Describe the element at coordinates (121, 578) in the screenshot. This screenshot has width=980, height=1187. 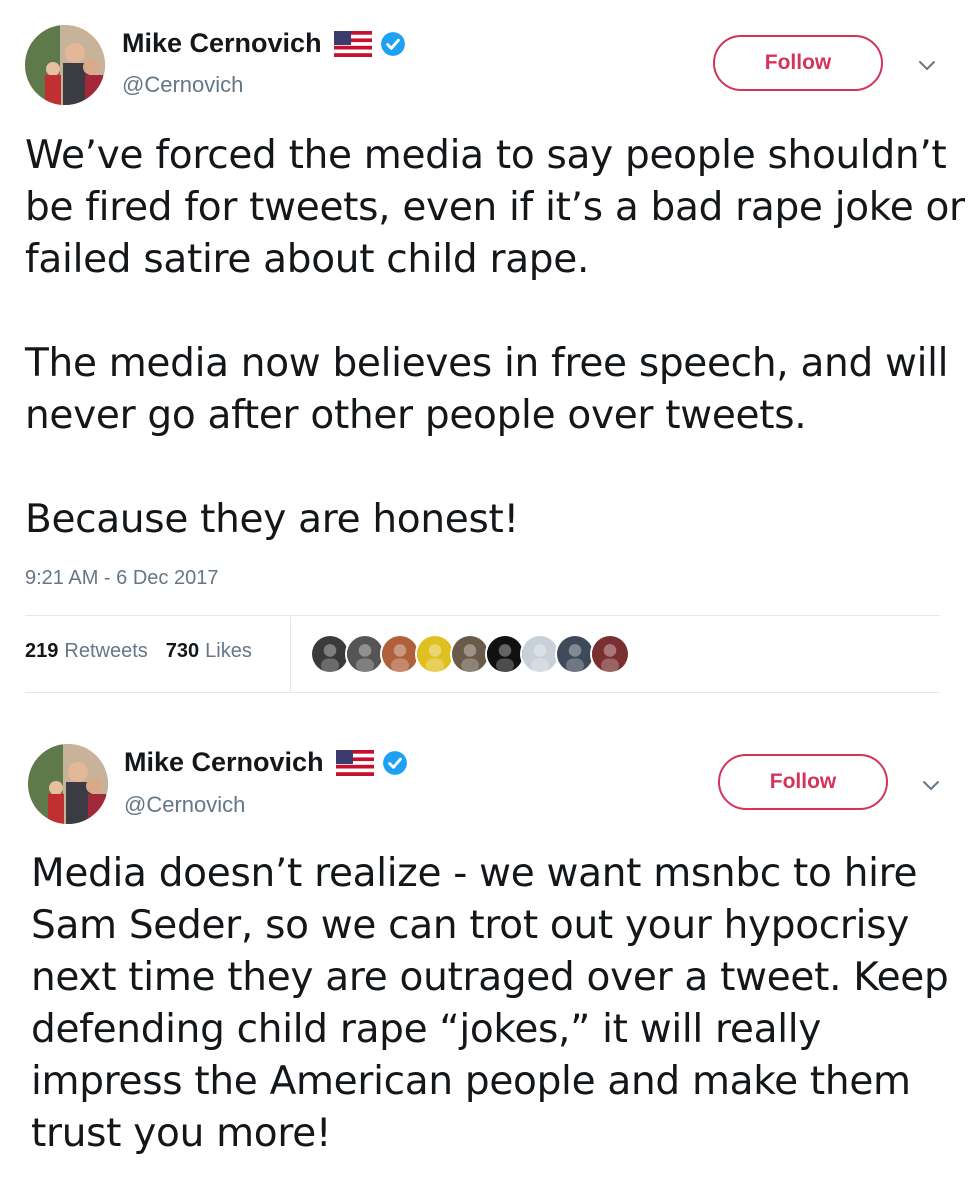
I see `tweet-timestamp: 9:21 AM - 6 Dec 2017` at that location.